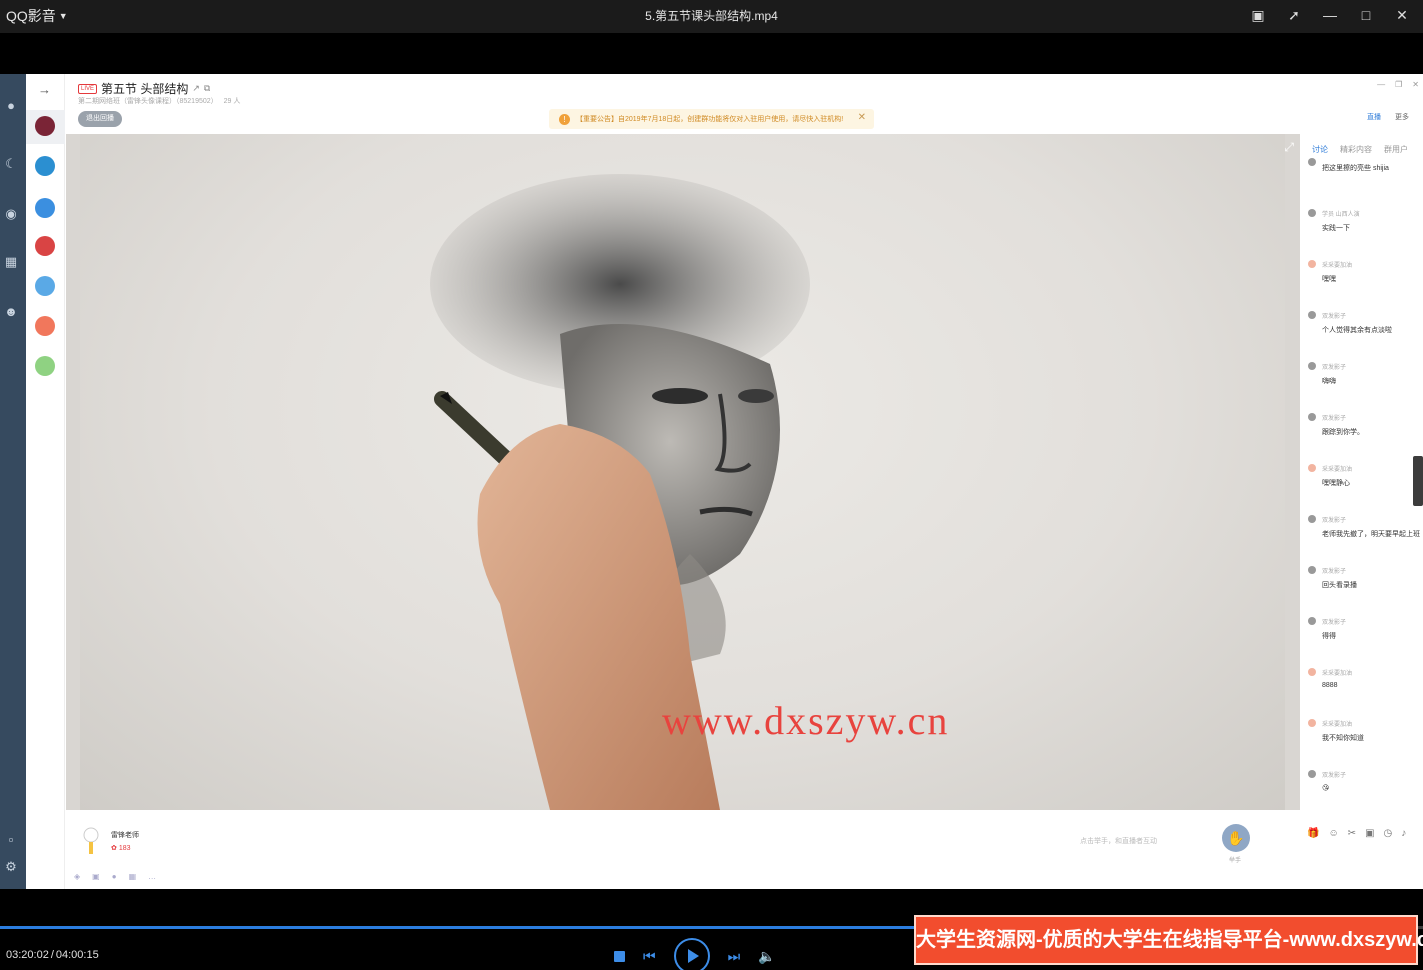 Image resolution: width=1423 pixels, height=970 pixels. I want to click on calendar-icon: ▦, so click(11, 263).